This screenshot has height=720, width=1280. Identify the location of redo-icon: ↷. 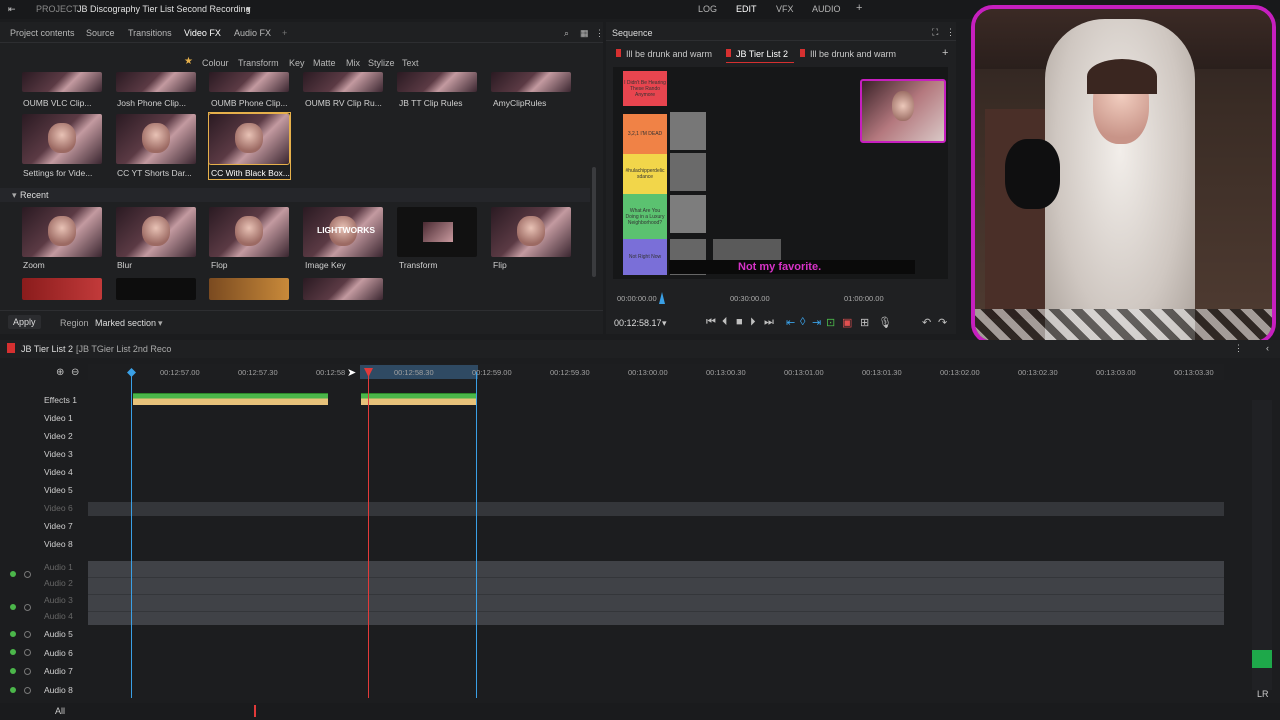
(942, 322).